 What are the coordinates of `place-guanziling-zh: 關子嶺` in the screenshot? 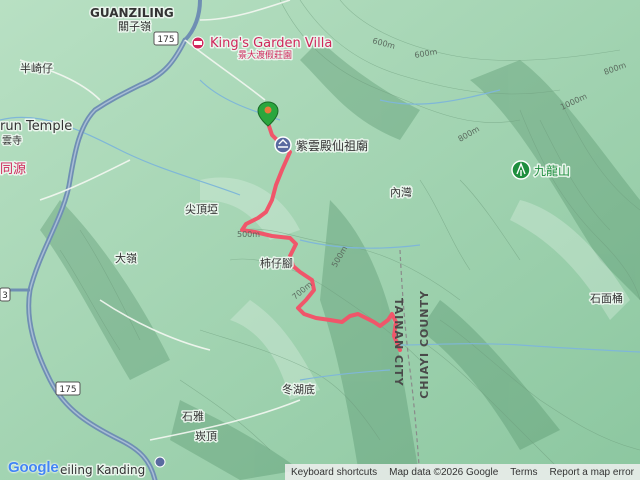 It's located at (134, 26).